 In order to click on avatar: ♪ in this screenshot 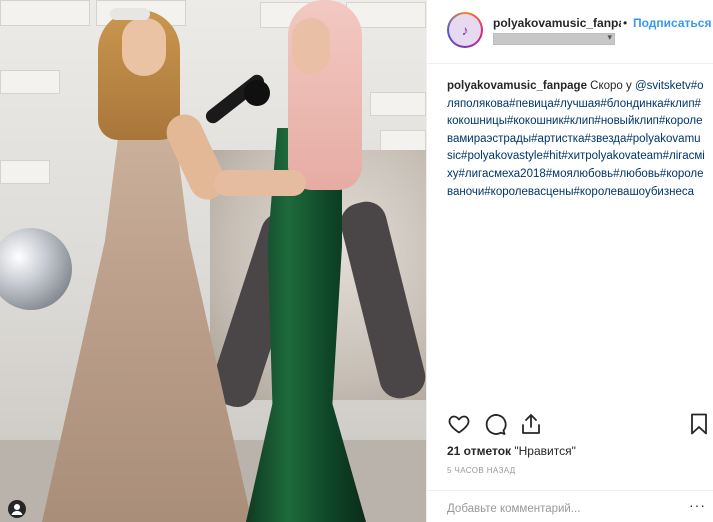, I will do `click(465, 30)`.